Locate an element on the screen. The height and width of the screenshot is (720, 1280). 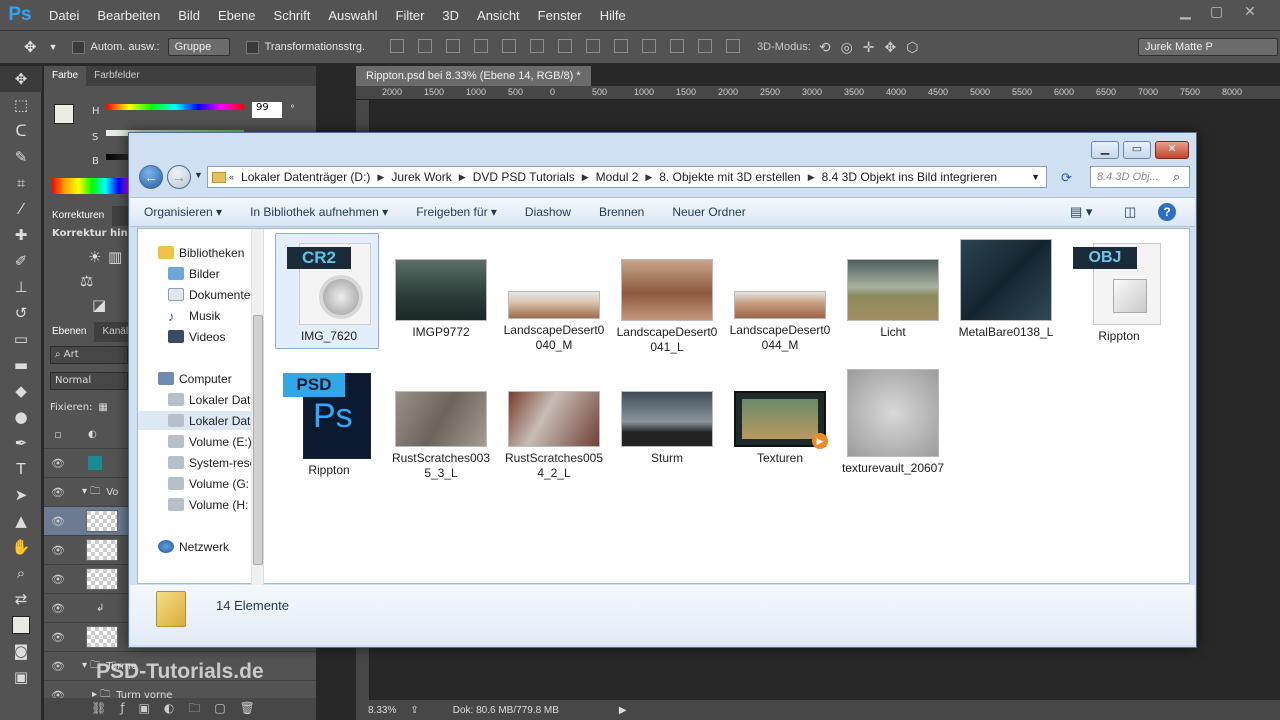
eyedropper-icon: ⁄ is located at coordinates (21, 209).